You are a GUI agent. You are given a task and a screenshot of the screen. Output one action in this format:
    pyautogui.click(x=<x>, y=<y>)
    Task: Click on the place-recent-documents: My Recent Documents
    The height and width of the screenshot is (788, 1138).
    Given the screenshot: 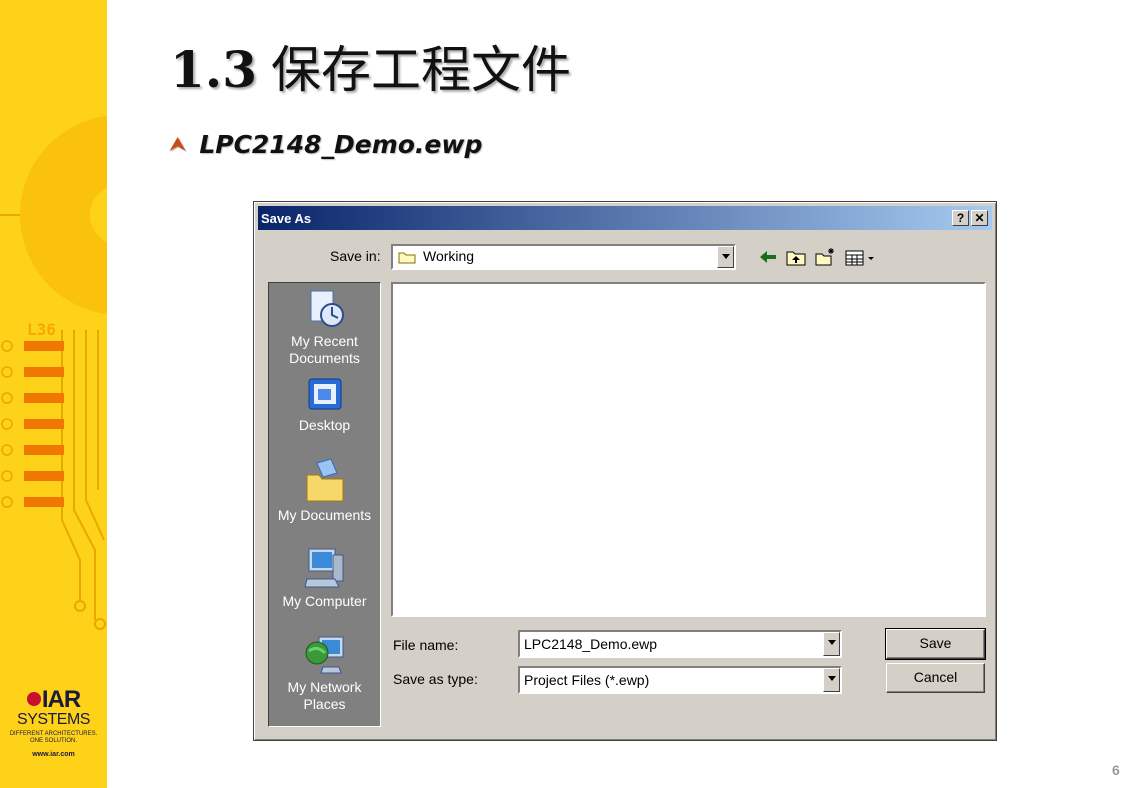 What is the action you would take?
    pyautogui.click(x=324, y=327)
    